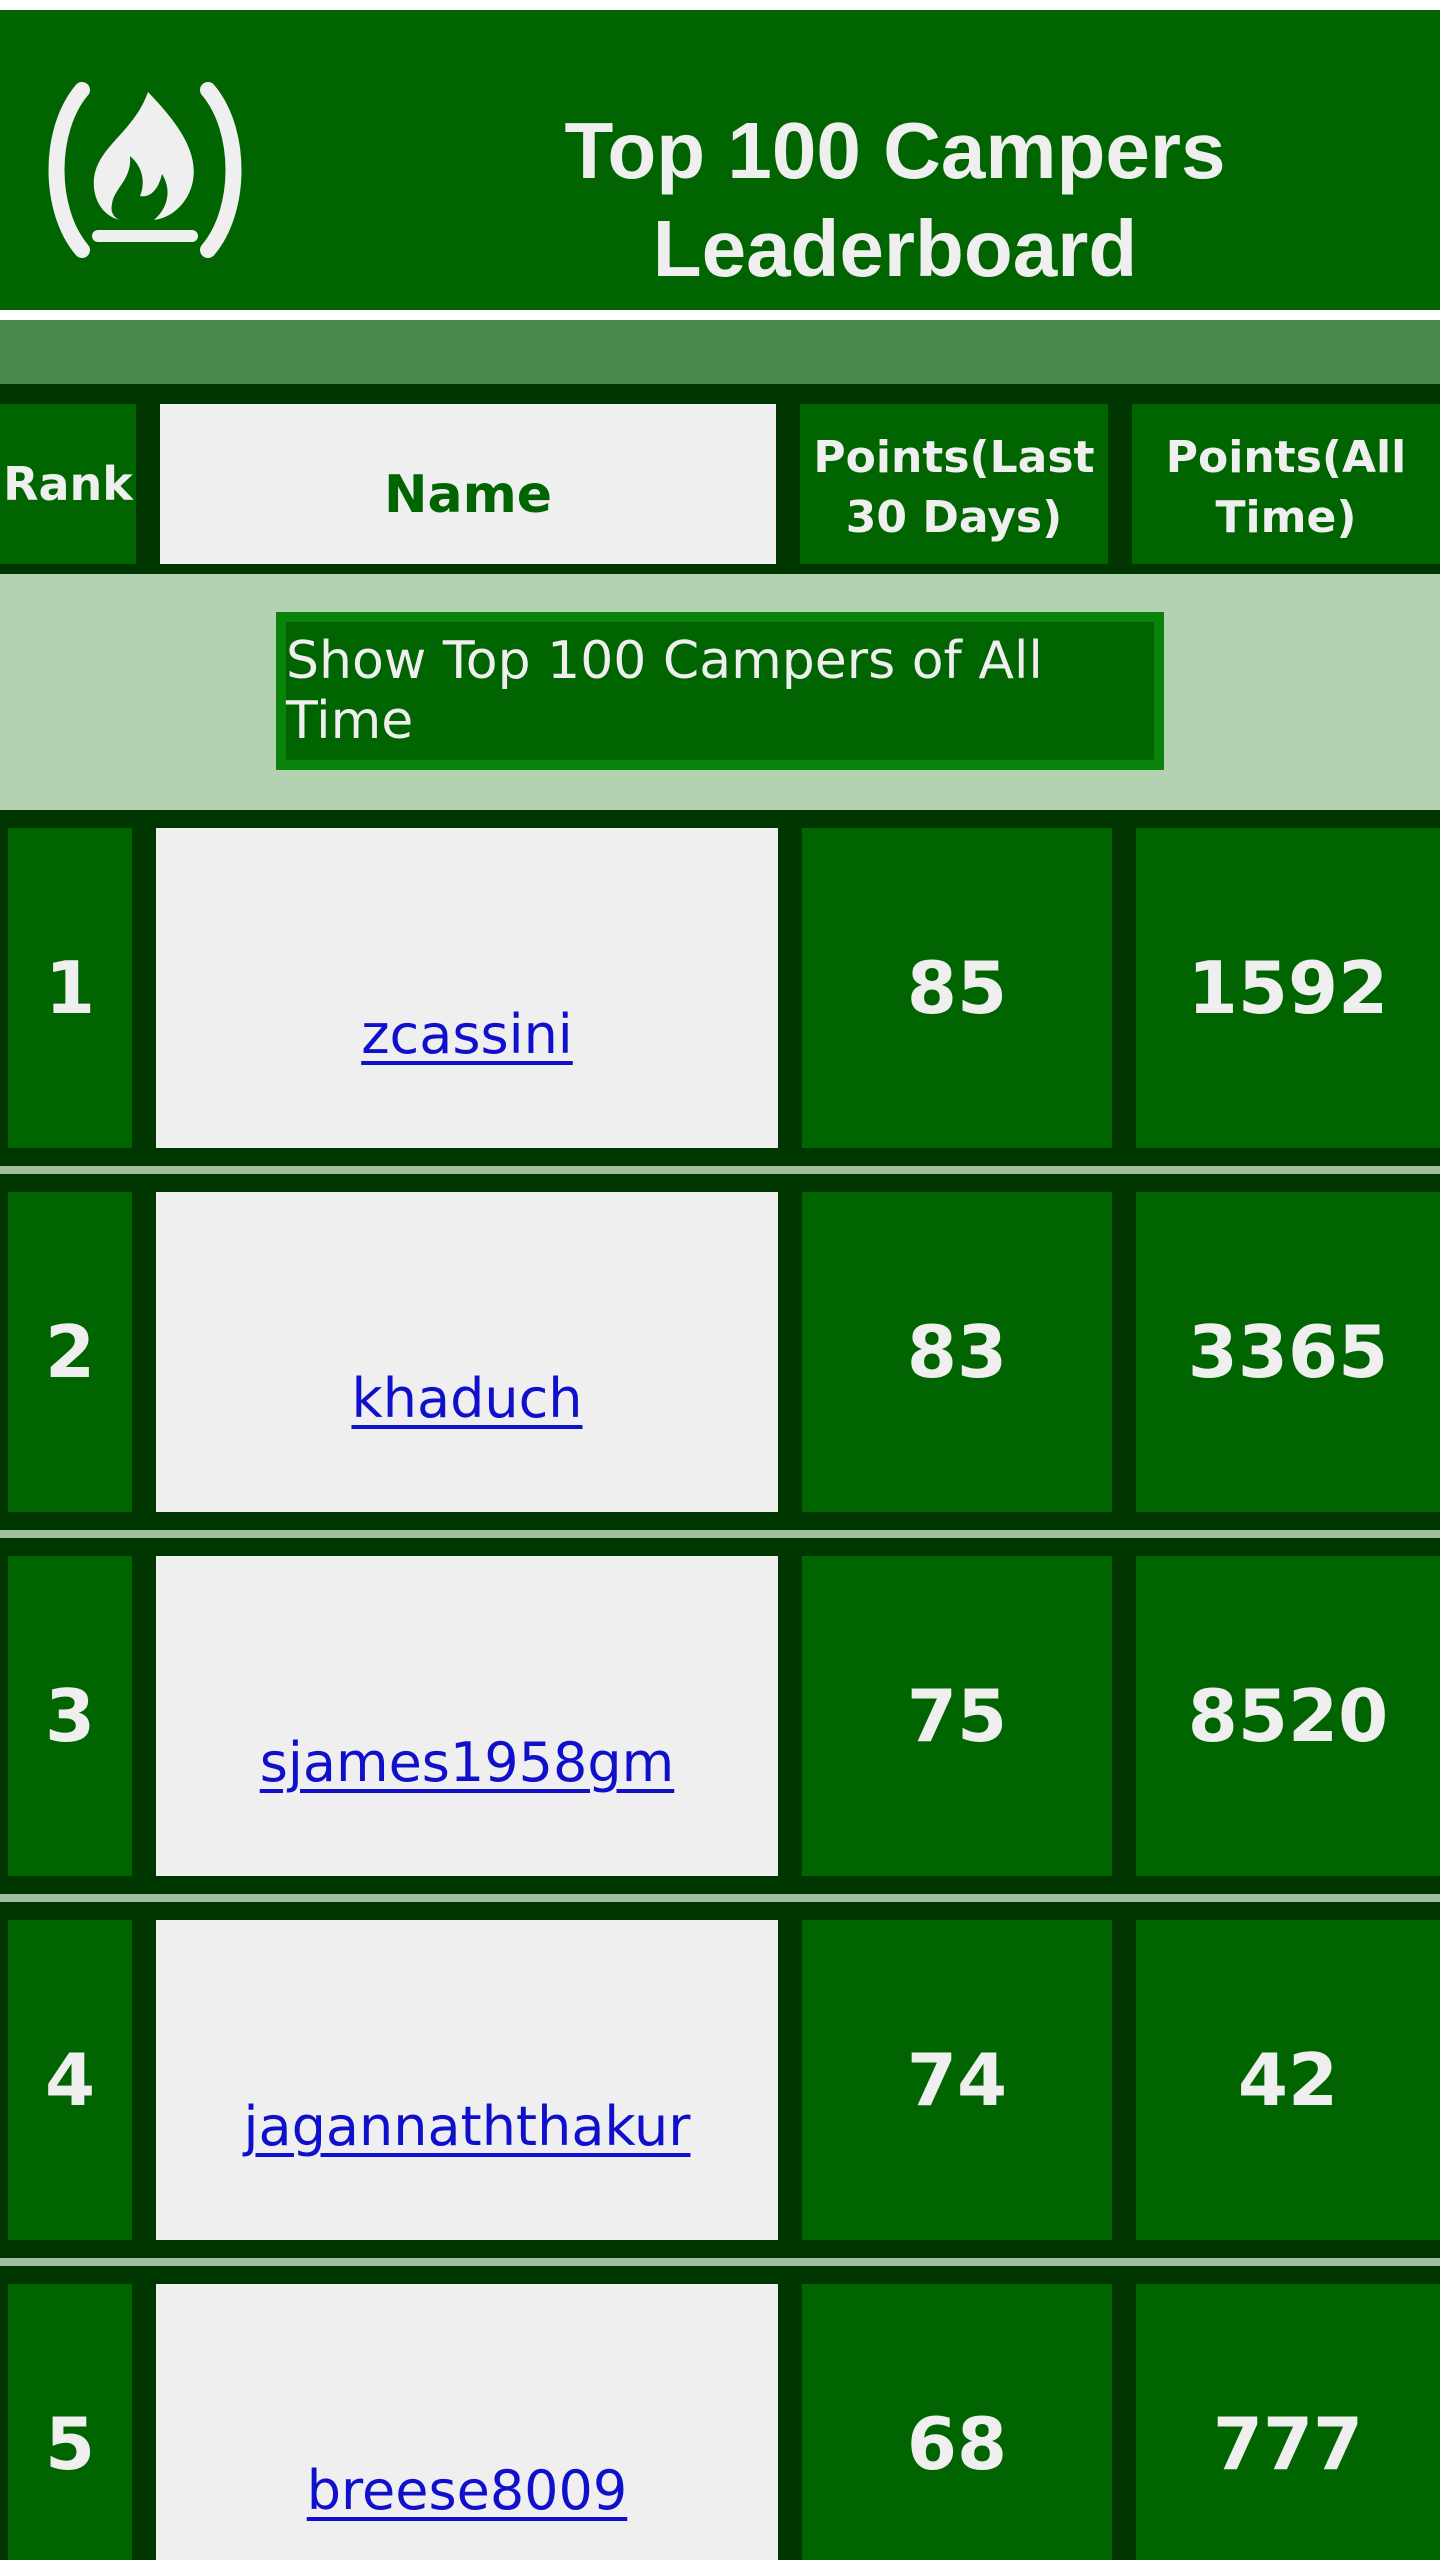 The image size is (1440, 2560). What do you see at coordinates (1286, 484) in the screenshot?
I see `column-header-points-all-time: Points(All Time)` at bounding box center [1286, 484].